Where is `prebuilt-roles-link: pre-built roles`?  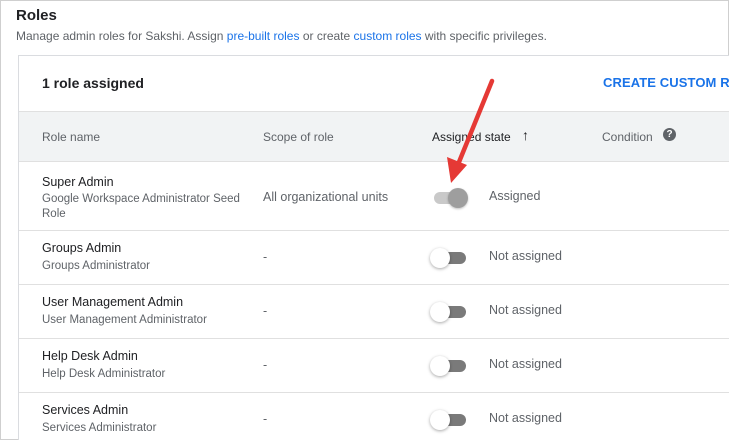 prebuilt-roles-link: pre-built roles is located at coordinates (263, 36).